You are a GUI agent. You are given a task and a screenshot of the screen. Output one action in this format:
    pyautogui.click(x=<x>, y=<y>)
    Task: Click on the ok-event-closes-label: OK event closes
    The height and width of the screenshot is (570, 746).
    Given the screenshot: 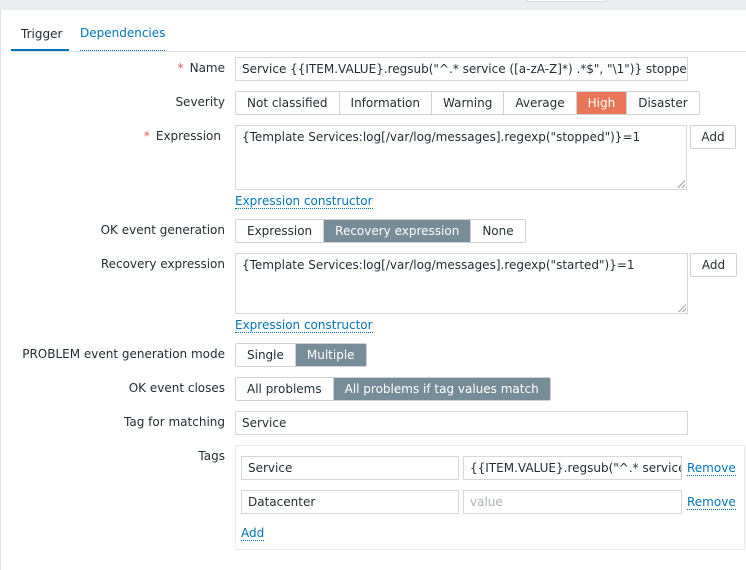 What is the action you would take?
    pyautogui.click(x=176, y=388)
    